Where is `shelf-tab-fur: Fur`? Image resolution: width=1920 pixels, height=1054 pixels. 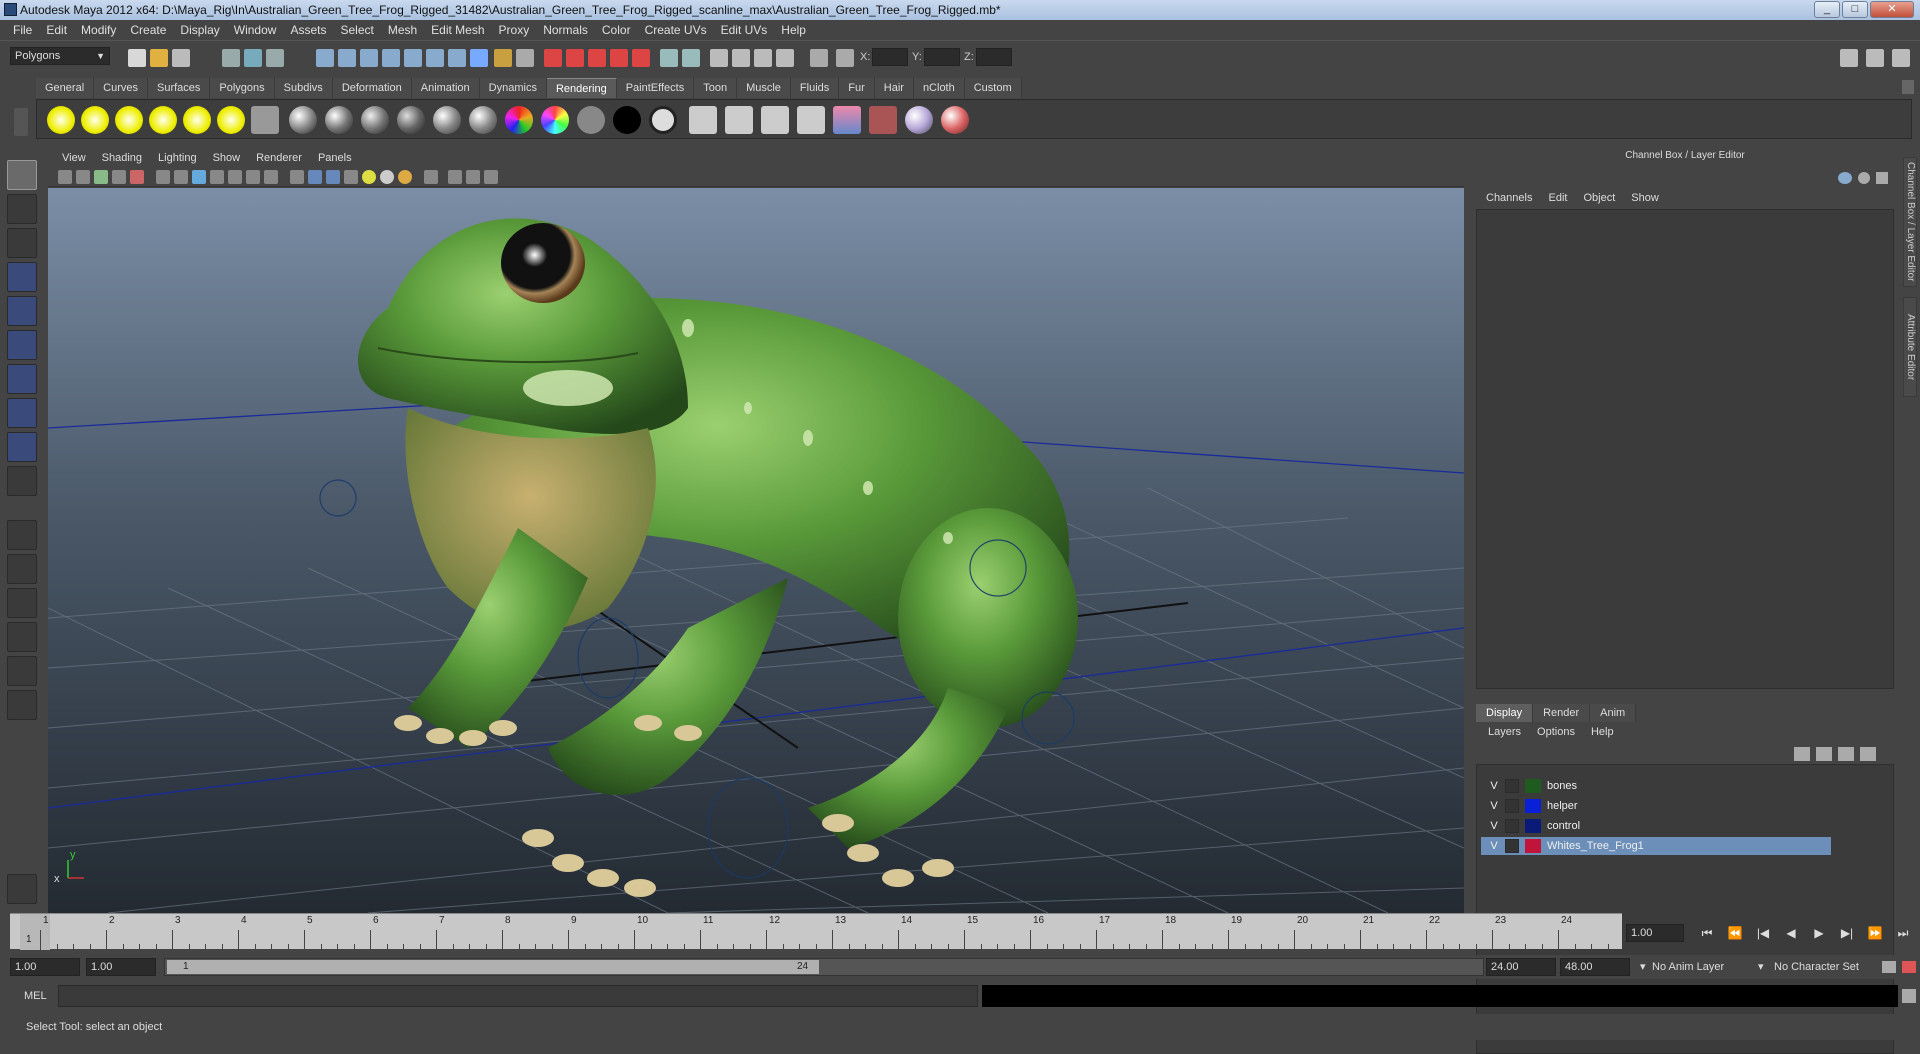
shelf-tab-fur: Fur is located at coordinates (857, 88).